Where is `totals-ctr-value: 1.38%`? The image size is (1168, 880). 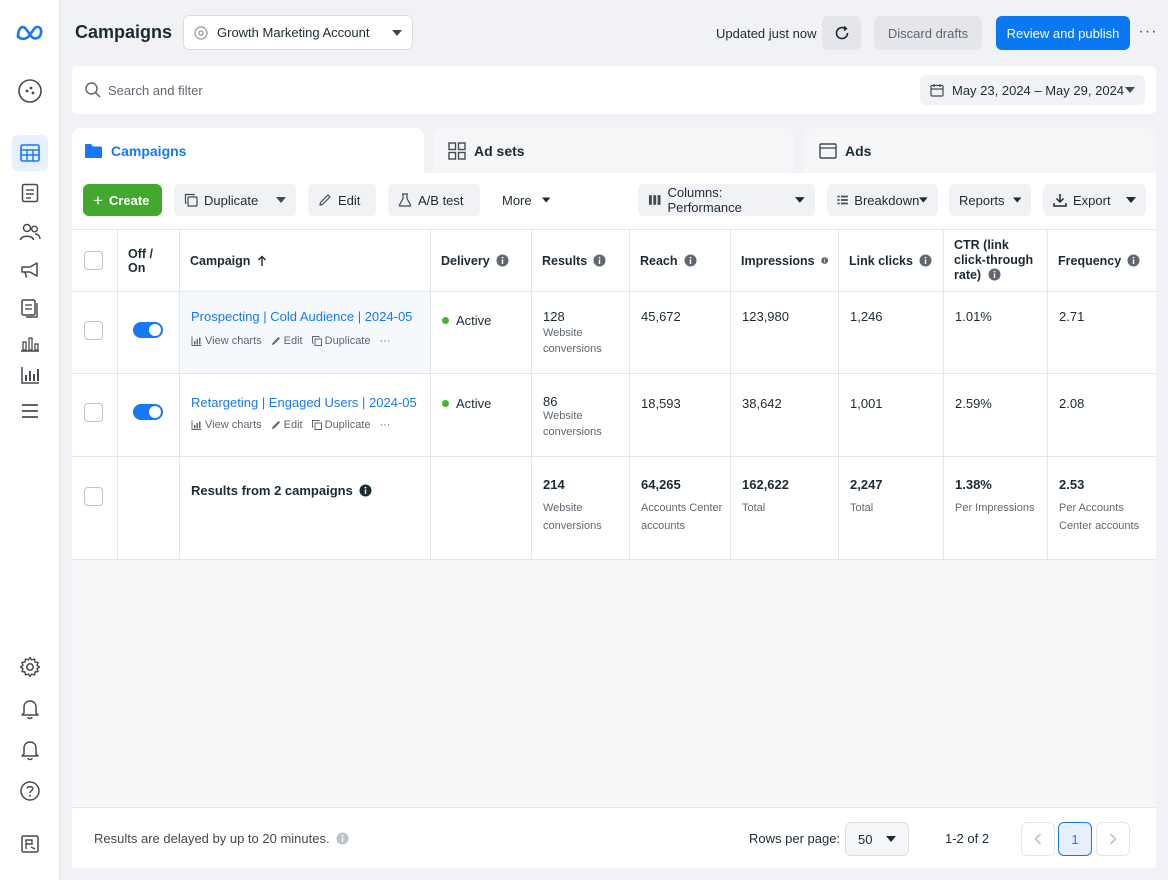
totals-ctr-value: 1.38% is located at coordinates (973, 484).